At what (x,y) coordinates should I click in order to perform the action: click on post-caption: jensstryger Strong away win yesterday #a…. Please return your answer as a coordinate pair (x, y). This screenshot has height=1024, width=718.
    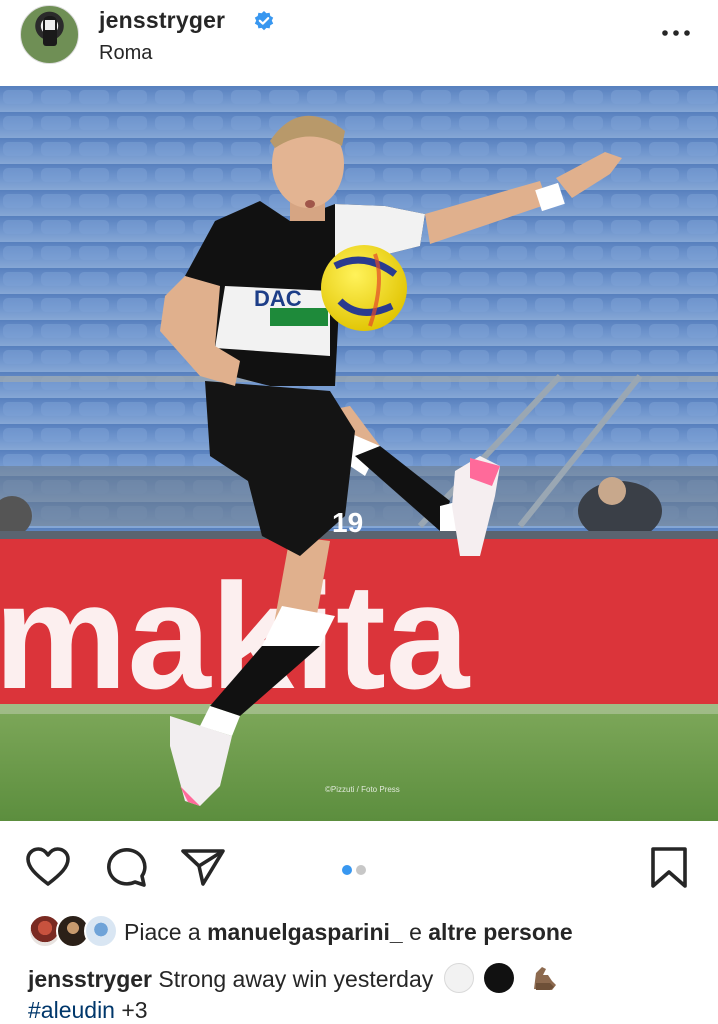
    Looking at the image, I should click on (368, 993).